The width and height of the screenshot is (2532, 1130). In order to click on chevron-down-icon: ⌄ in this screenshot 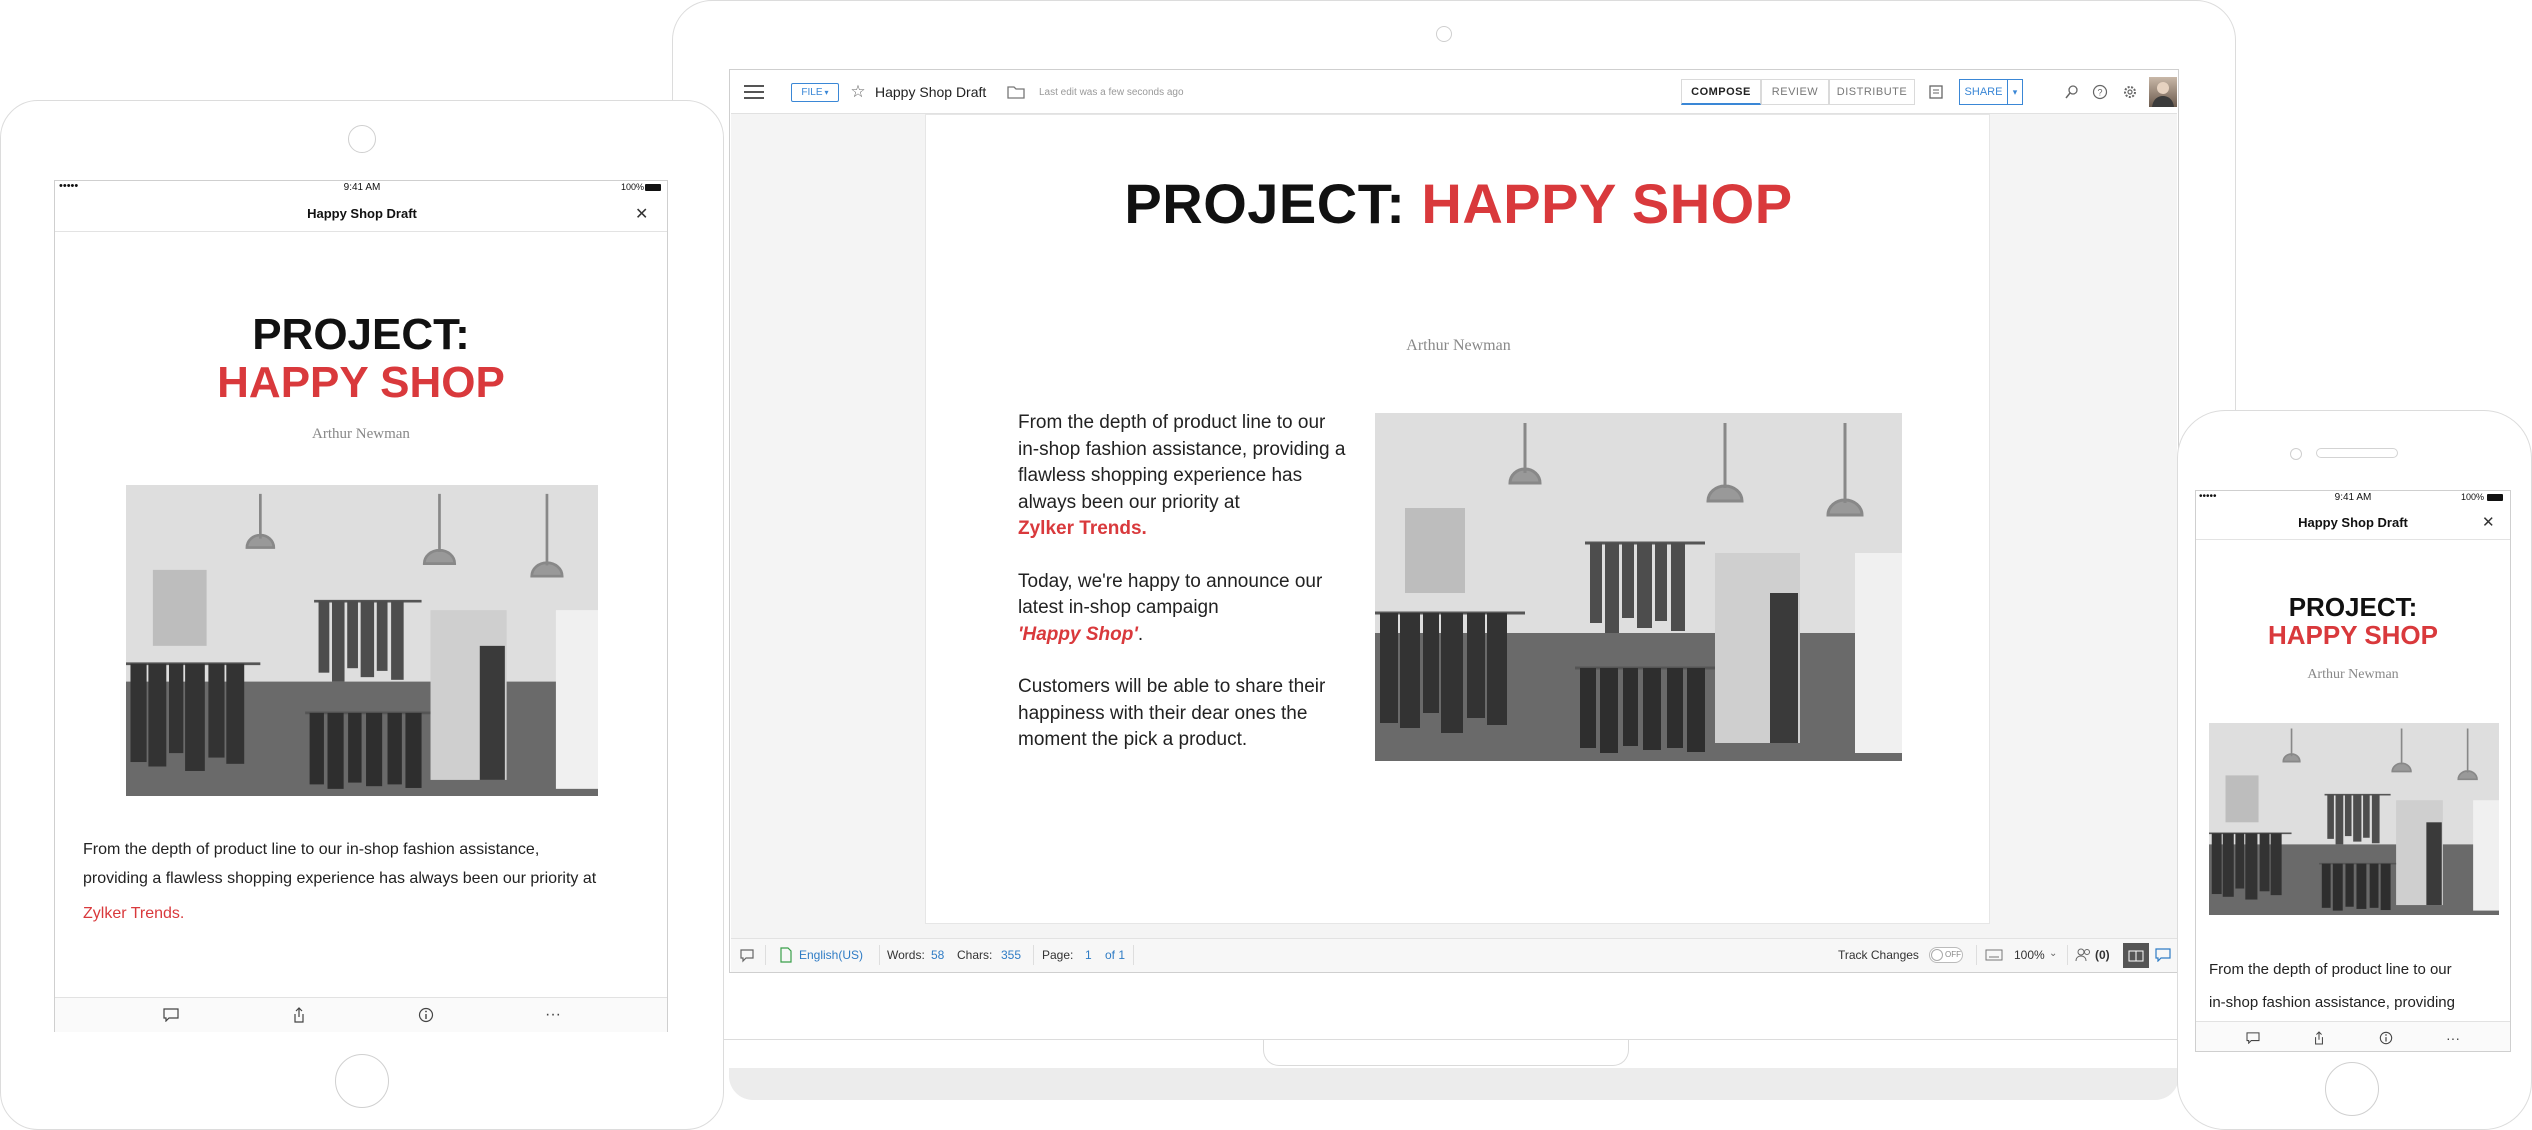, I will do `click(2053, 953)`.